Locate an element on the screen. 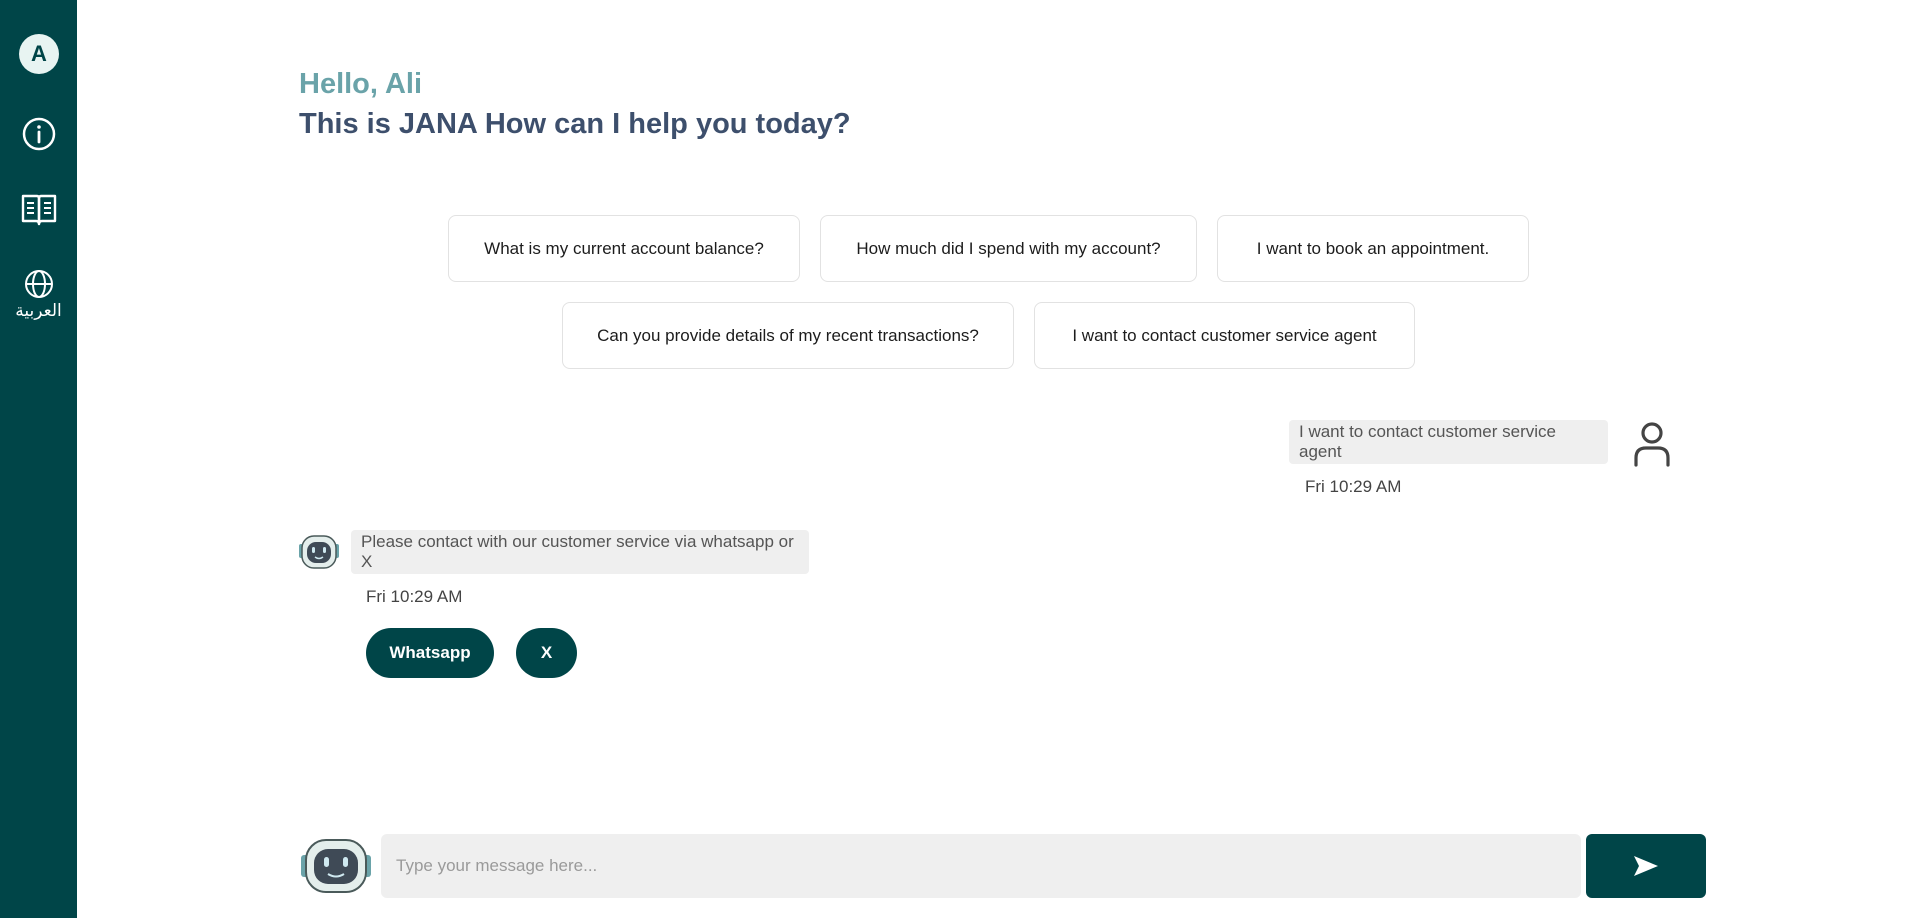 The width and height of the screenshot is (1920, 918). composer-bot-avatar-icon is located at coordinates (336, 866).